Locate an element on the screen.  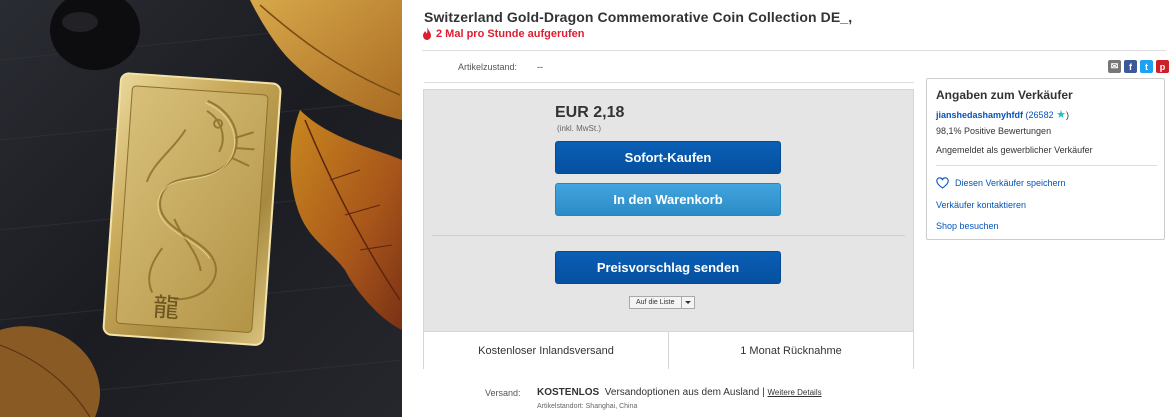
visit-shop-link: Shop besuchen is located at coordinates (967, 226).